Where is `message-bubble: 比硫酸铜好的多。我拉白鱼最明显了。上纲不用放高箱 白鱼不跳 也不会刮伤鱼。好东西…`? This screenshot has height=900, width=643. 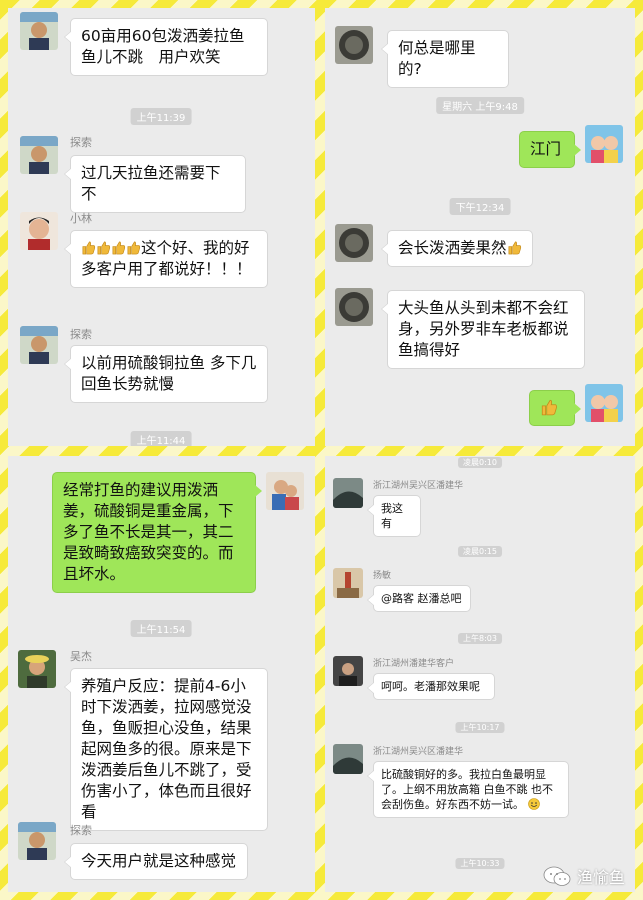 message-bubble: 比硫酸铜好的多。我拉白鱼最明显了。上纲不用放高箱 白鱼不跳 也不会刮伤鱼。好东西… is located at coordinates (468, 789).